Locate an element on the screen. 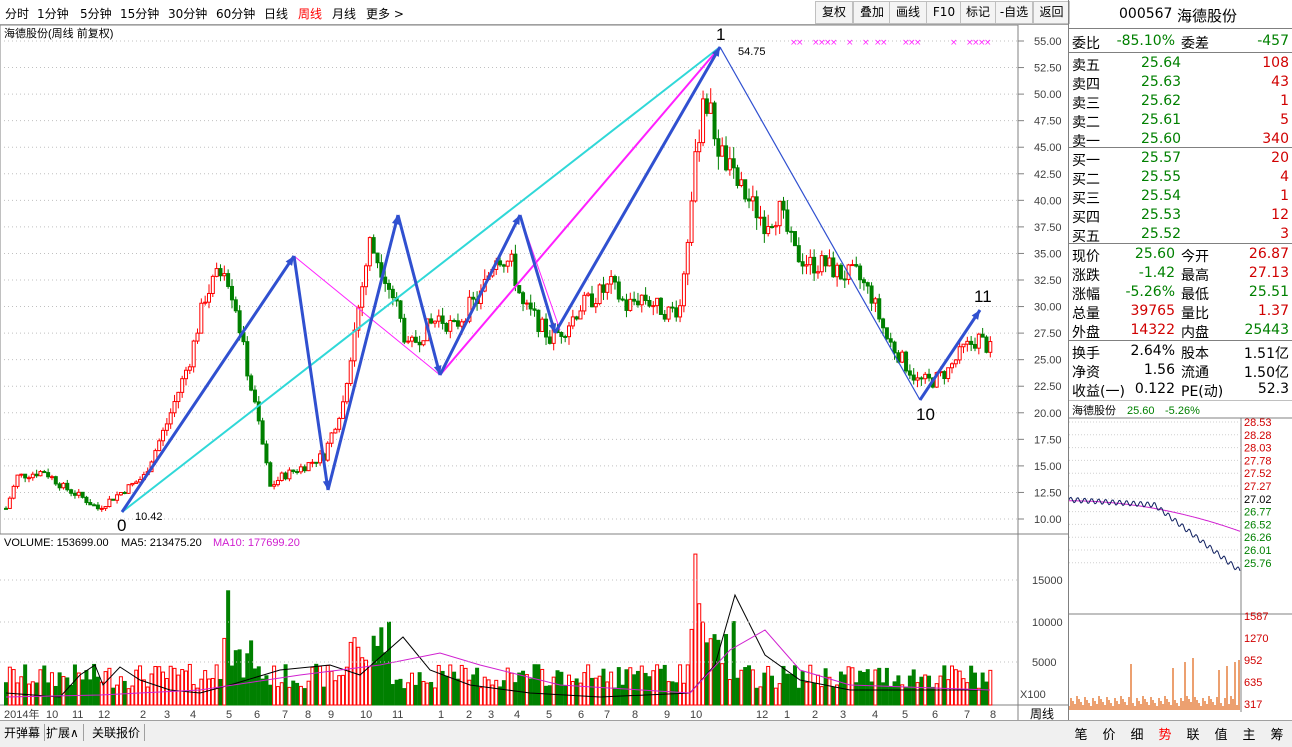 The height and width of the screenshot is (747, 1292). bottom-tab-1: 扩展∧ is located at coordinates (65, 732).